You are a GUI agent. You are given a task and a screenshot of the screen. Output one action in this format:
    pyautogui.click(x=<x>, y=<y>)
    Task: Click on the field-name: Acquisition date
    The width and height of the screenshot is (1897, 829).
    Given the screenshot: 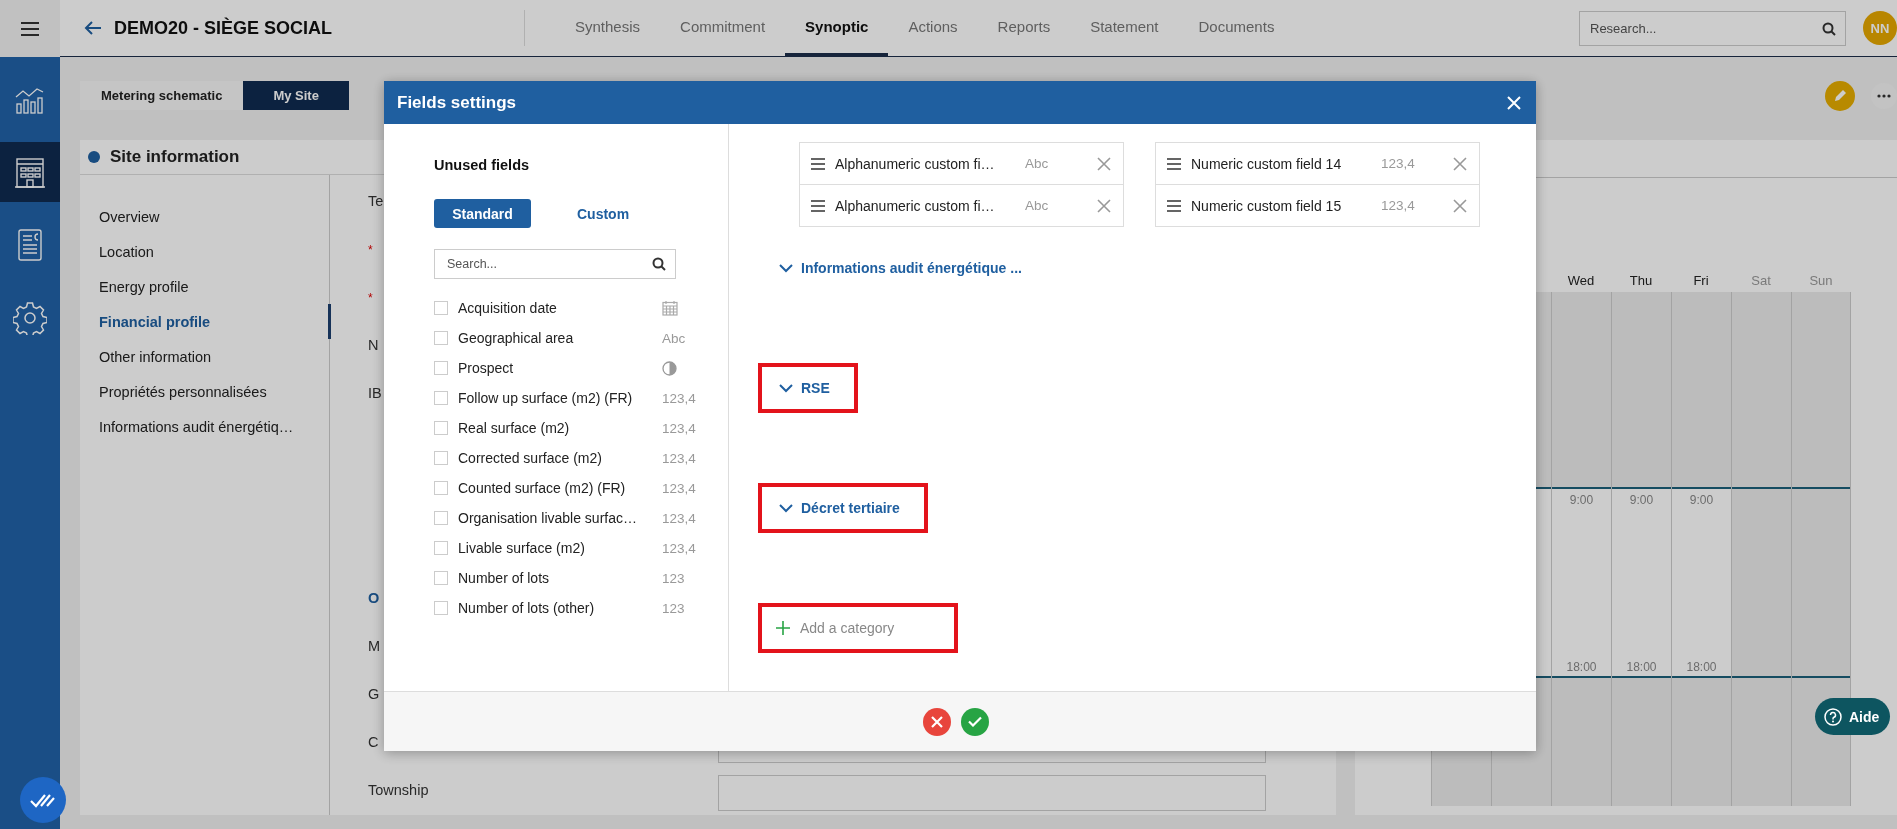 What is the action you would take?
    pyautogui.click(x=508, y=308)
    